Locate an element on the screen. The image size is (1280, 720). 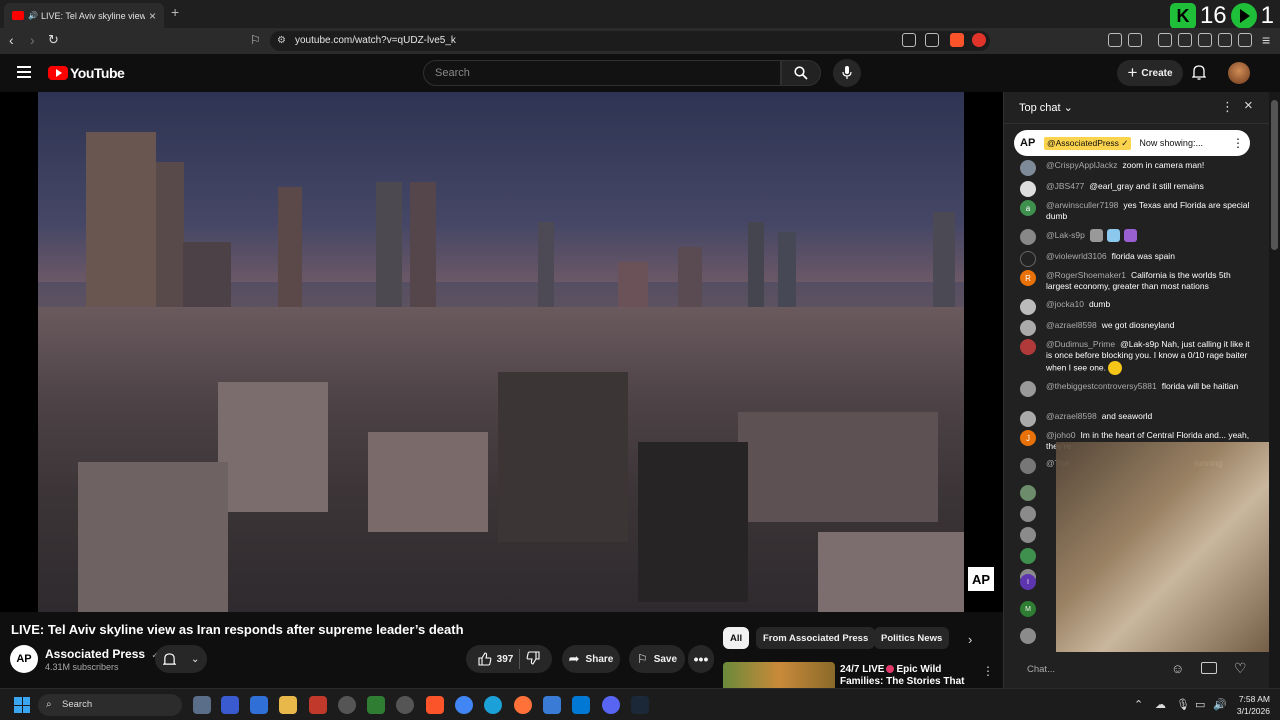
close-tab-icon: × is located at coordinates (152, 16).